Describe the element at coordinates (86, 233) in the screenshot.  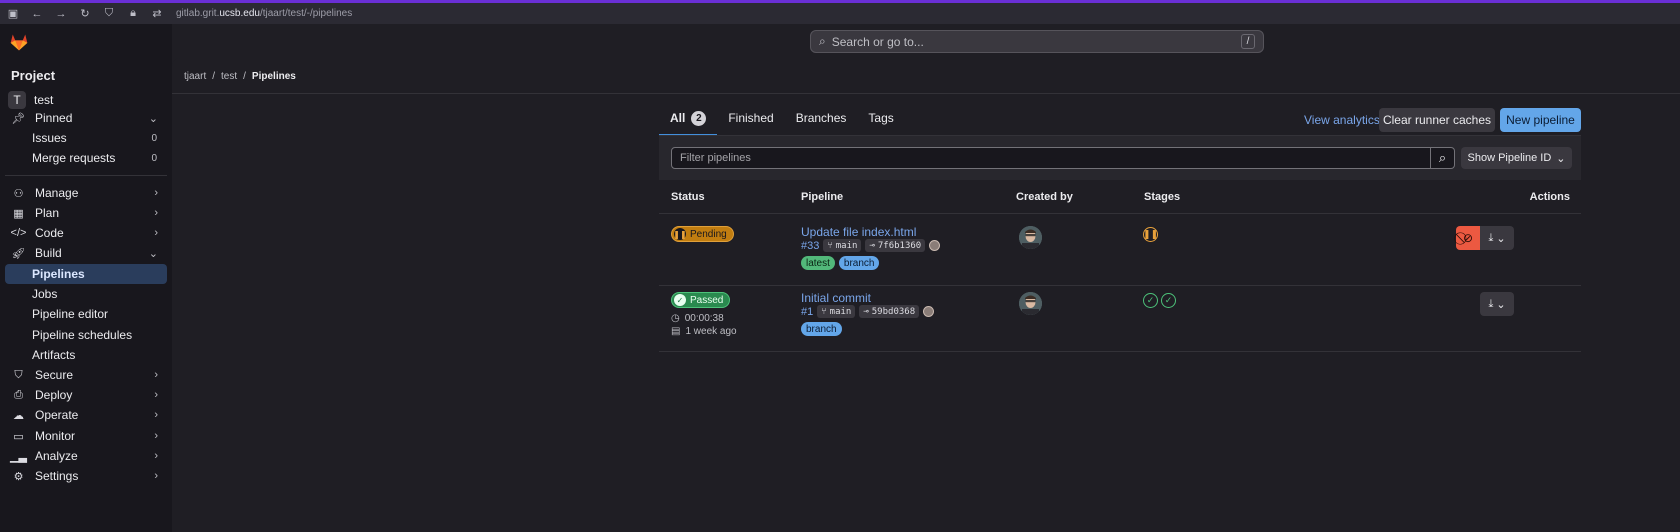
I see `sidebar-item-code: </> Code ›` at that location.